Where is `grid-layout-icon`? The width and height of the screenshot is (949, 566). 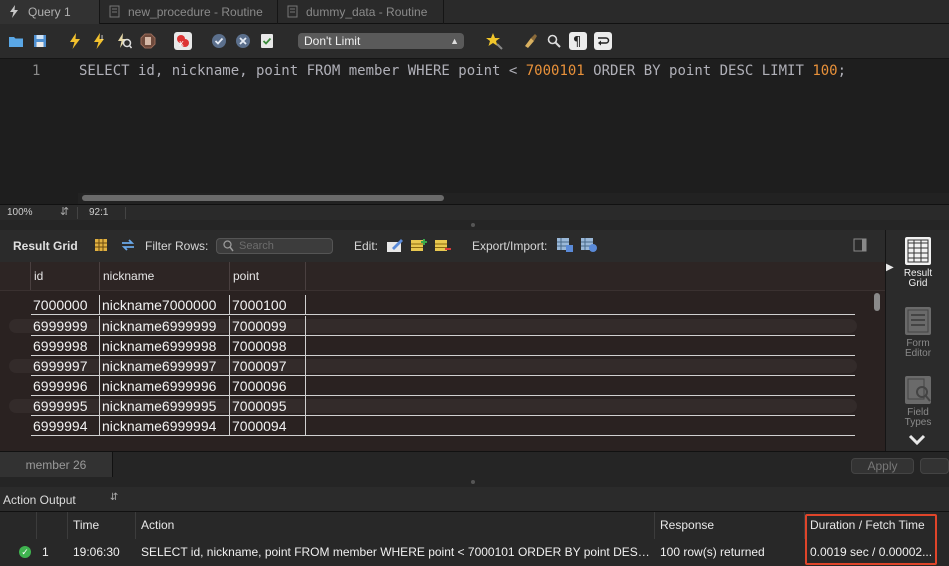
grid-layout-icon is located at coordinates (101, 246).